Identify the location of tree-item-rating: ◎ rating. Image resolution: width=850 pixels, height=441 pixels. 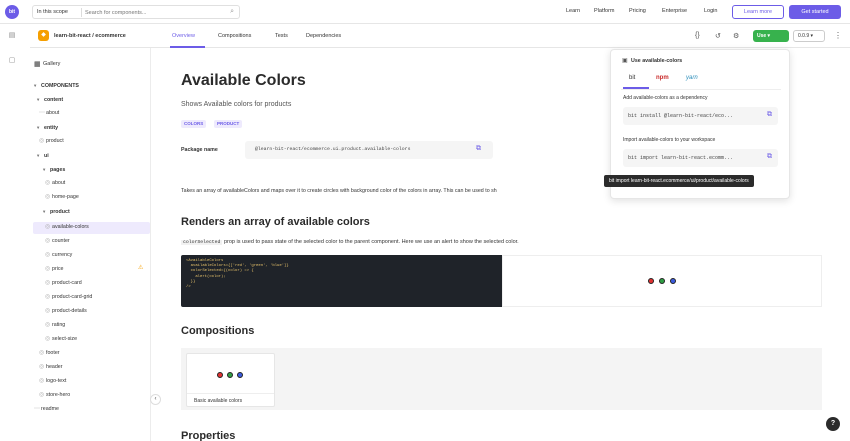
(55, 325).